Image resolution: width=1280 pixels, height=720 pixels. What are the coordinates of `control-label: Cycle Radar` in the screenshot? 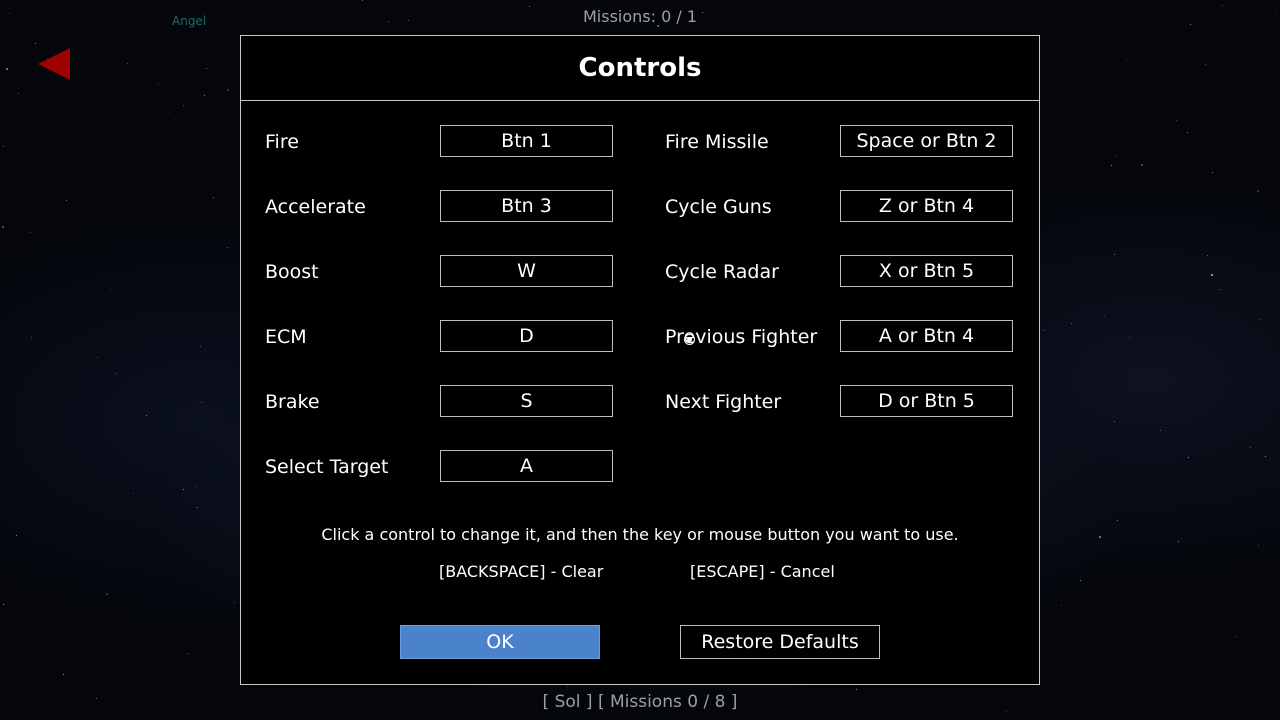 It's located at (722, 272).